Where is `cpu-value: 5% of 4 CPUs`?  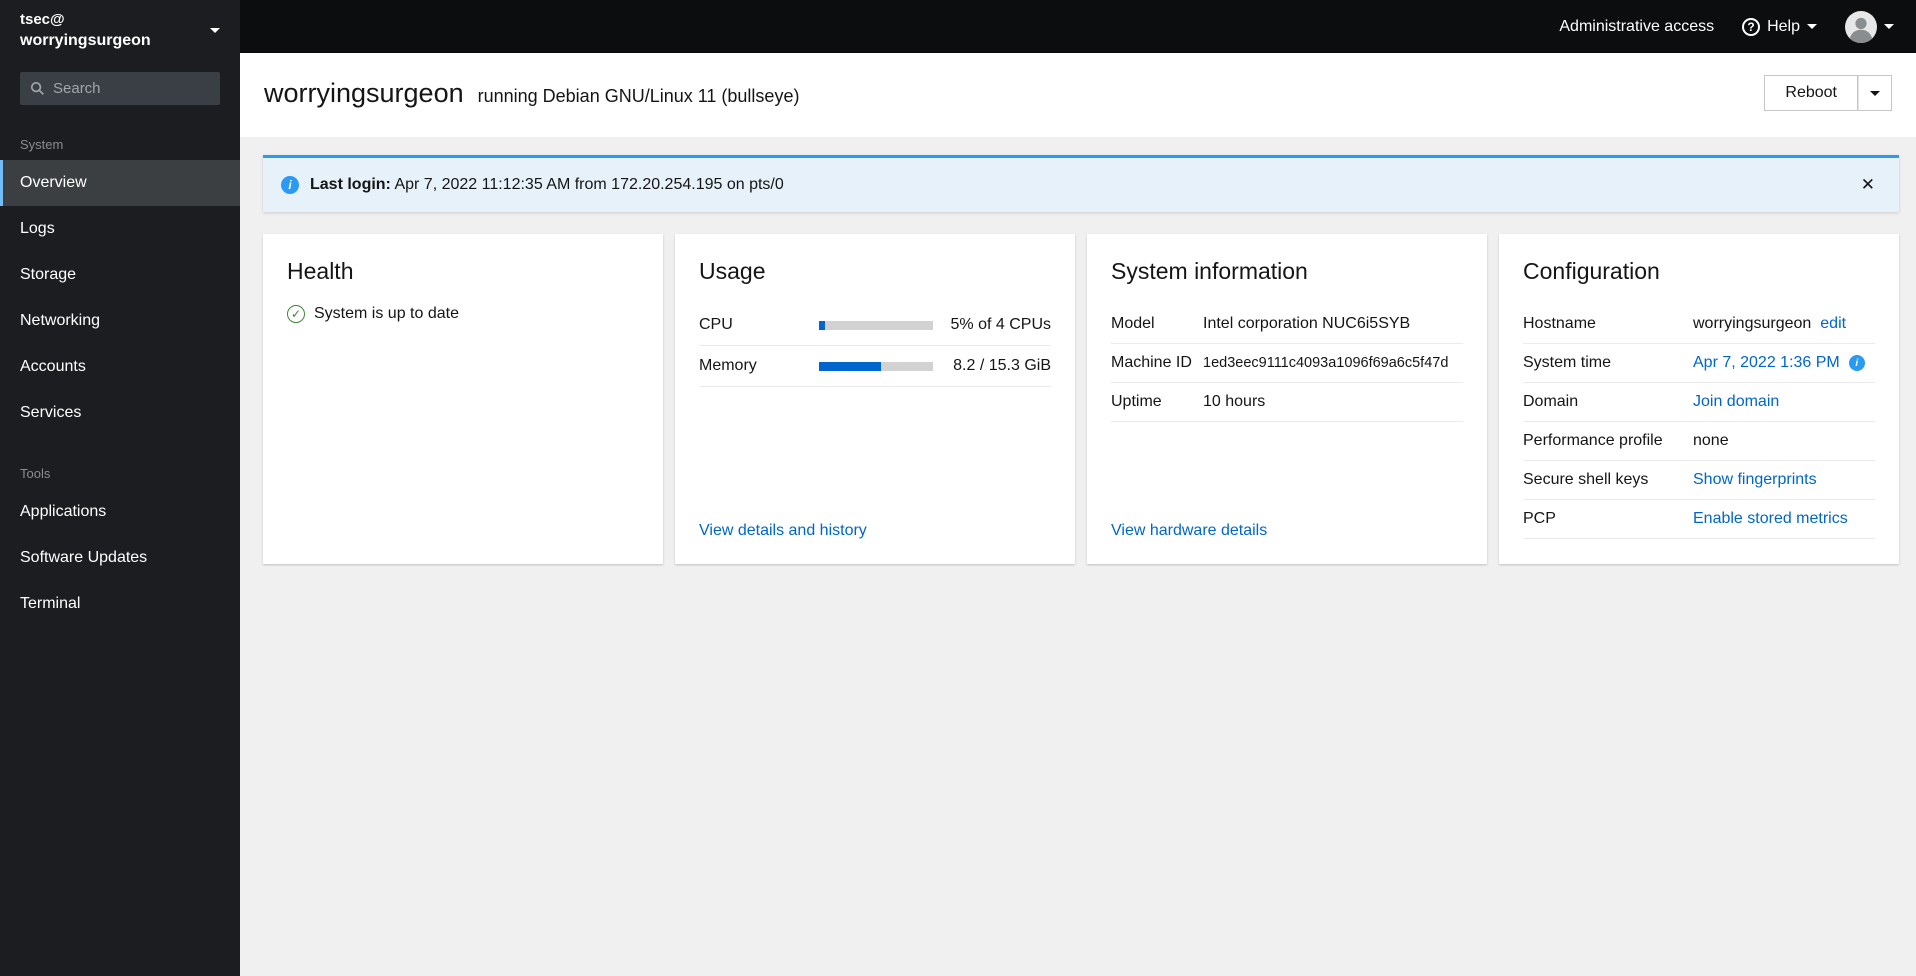 cpu-value: 5% of 4 CPUs is located at coordinates (1000, 324).